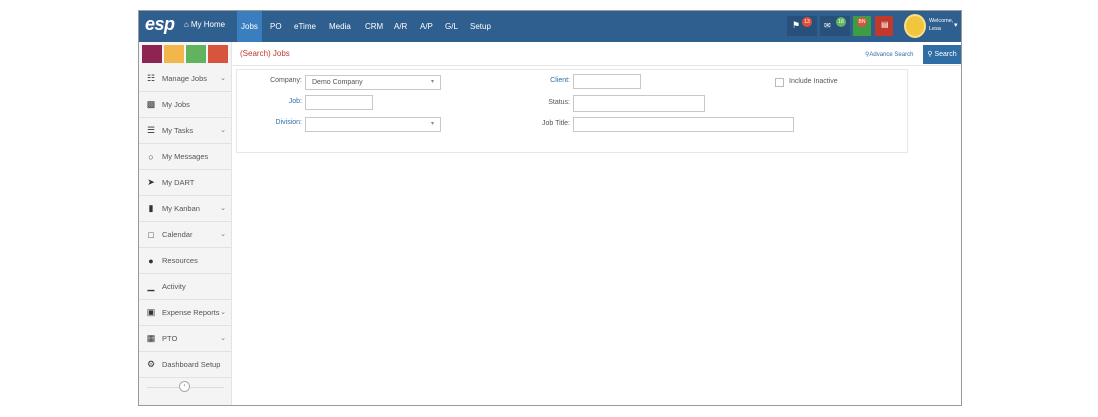 This screenshot has height=417, width=1098. What do you see at coordinates (915, 26) in the screenshot?
I see `avatar` at bounding box center [915, 26].